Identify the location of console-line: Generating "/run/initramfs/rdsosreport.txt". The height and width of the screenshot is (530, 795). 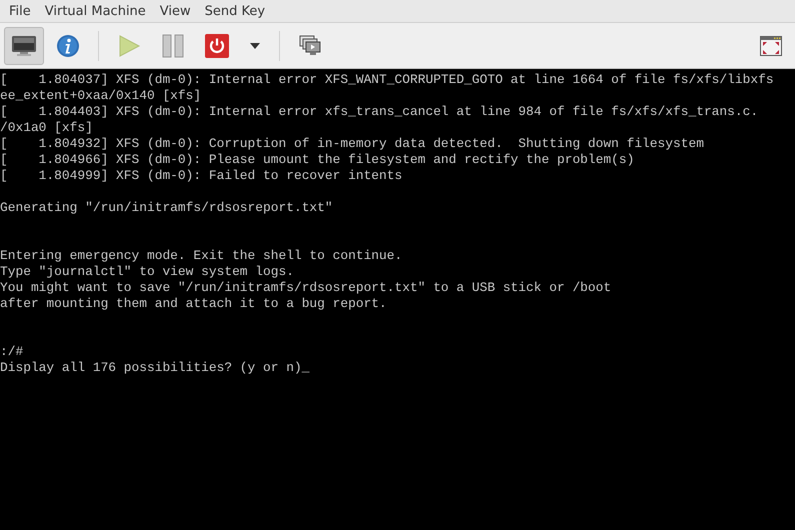
(167, 208).